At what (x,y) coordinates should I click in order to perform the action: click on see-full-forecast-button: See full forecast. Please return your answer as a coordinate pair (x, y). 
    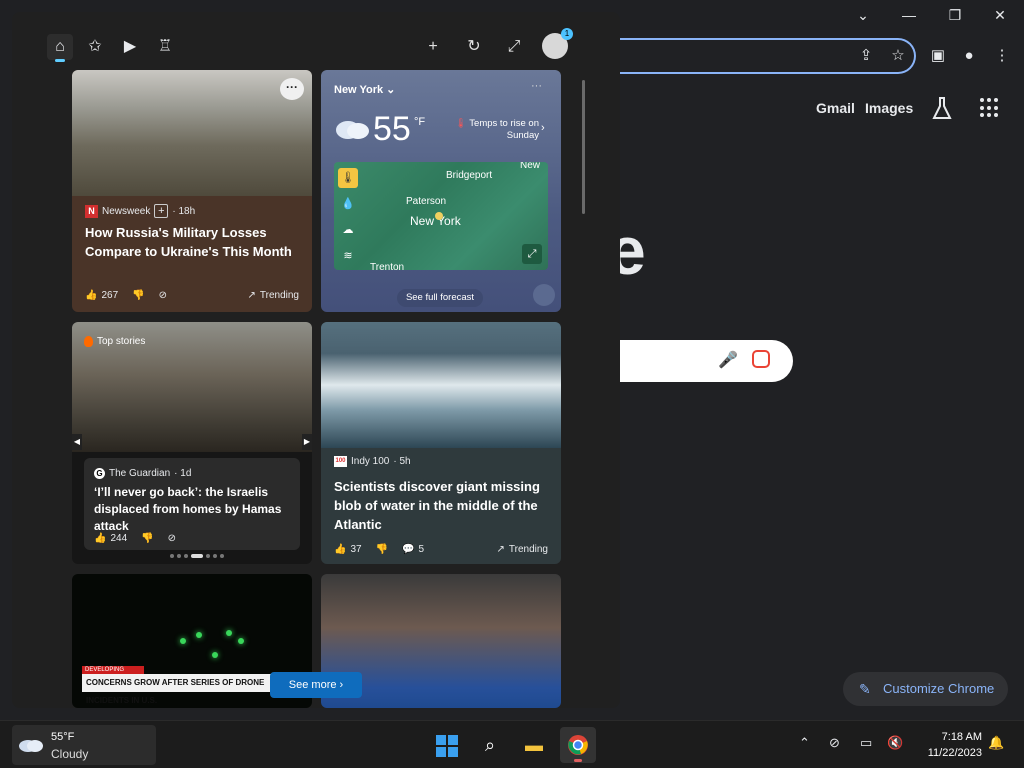
    Looking at the image, I should click on (440, 298).